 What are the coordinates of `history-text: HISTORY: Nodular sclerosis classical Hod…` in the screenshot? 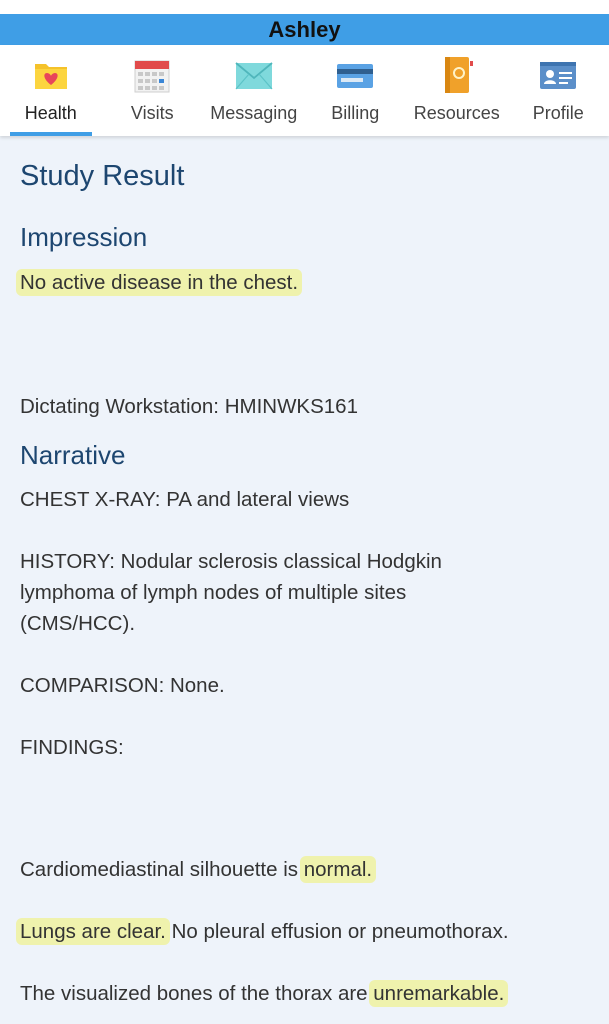 It's located at (231, 592).